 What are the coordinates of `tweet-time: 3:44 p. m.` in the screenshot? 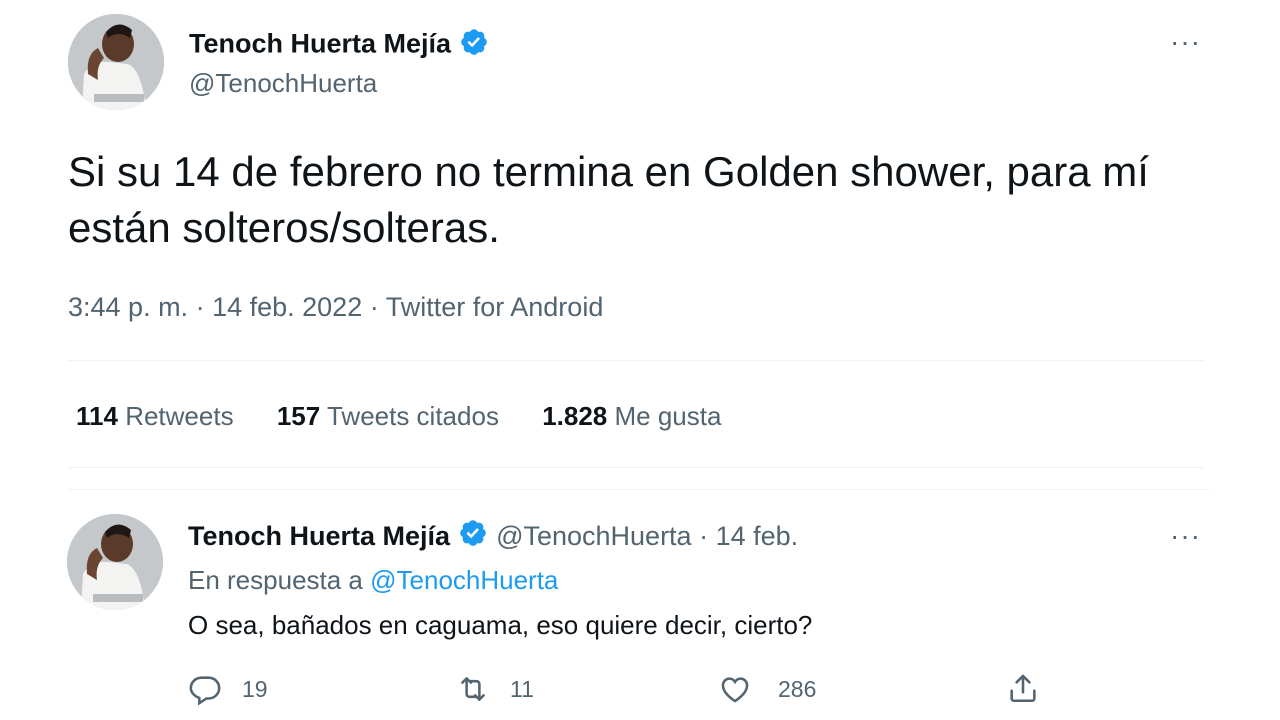 It's located at (128, 307).